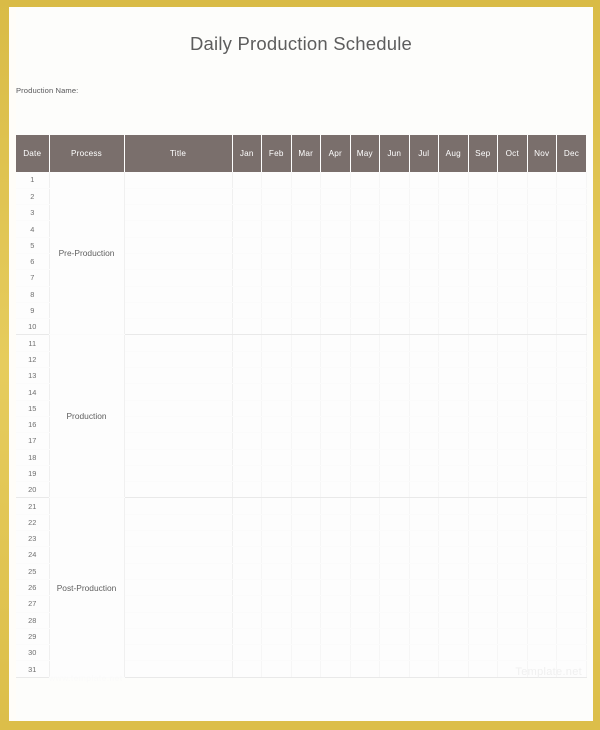 This screenshot has width=600, height=730. Describe the element at coordinates (571, 153) in the screenshot. I see `column-header-dec: Dec` at that location.